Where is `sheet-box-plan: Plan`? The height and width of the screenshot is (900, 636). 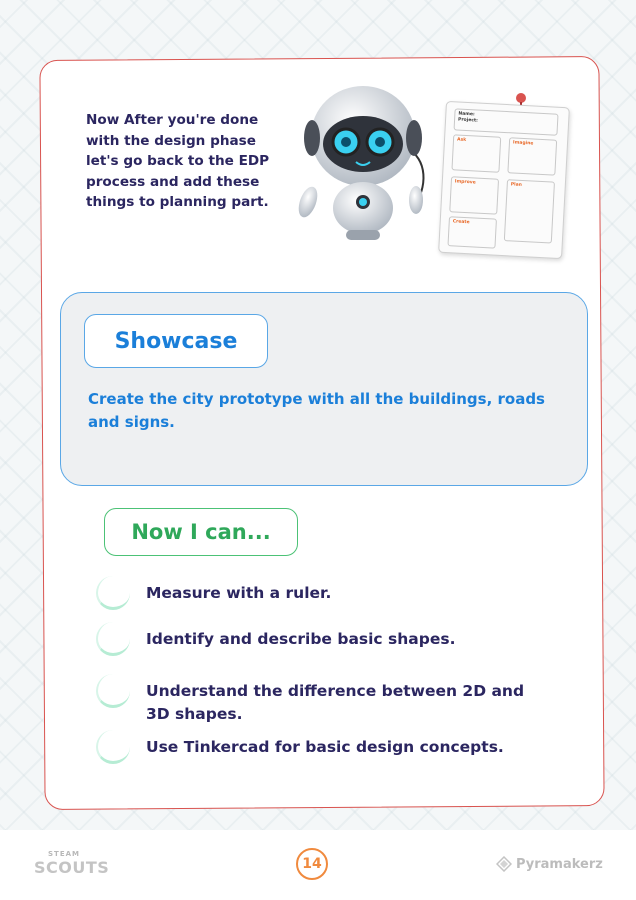 sheet-box-plan: Plan is located at coordinates (529, 211).